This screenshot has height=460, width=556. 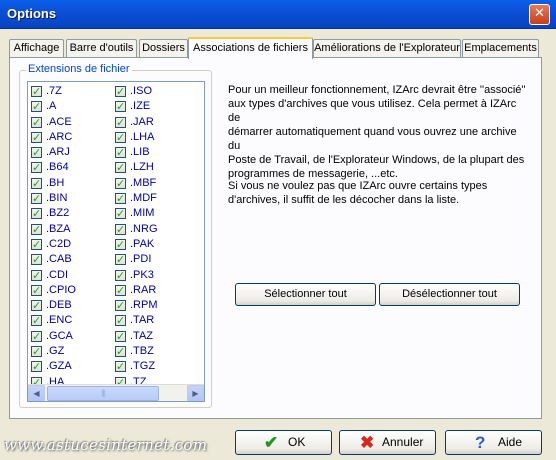 I want to click on extension-label: .7Z, so click(x=54, y=91).